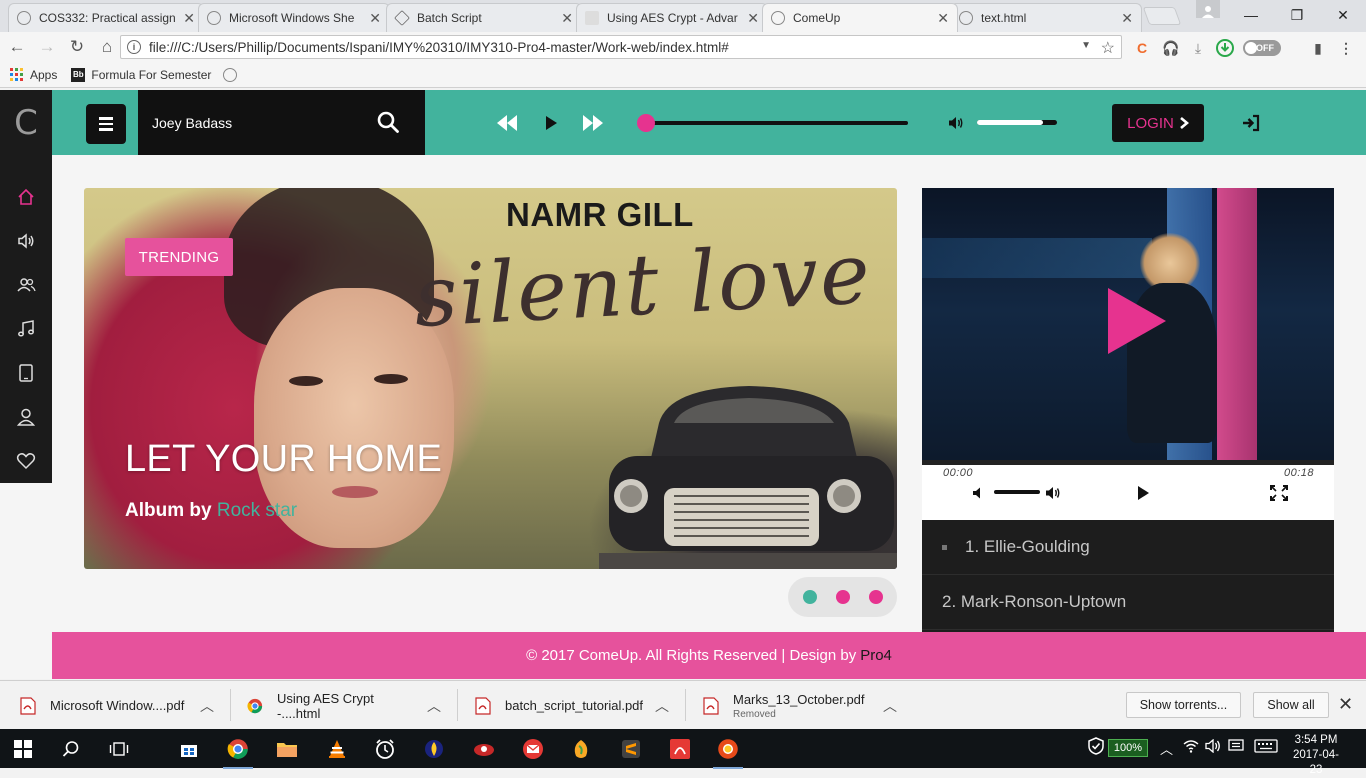 The width and height of the screenshot is (1366, 778). What do you see at coordinates (26, 285) in the screenshot?
I see `users-icon` at bounding box center [26, 285].